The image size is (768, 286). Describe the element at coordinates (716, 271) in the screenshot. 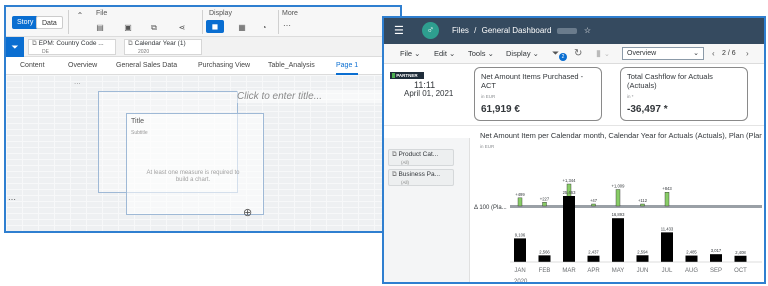

I see `x-tick-label: SEP` at that location.